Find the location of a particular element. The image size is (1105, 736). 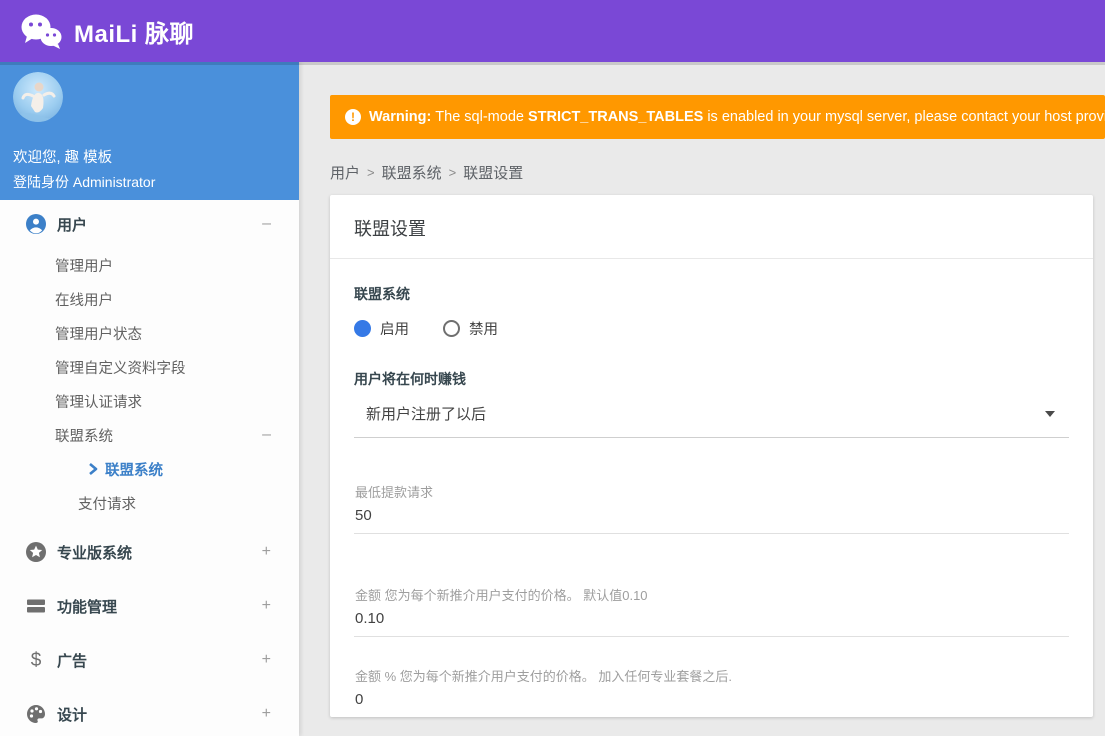

radio-selected-icon is located at coordinates (362, 328).